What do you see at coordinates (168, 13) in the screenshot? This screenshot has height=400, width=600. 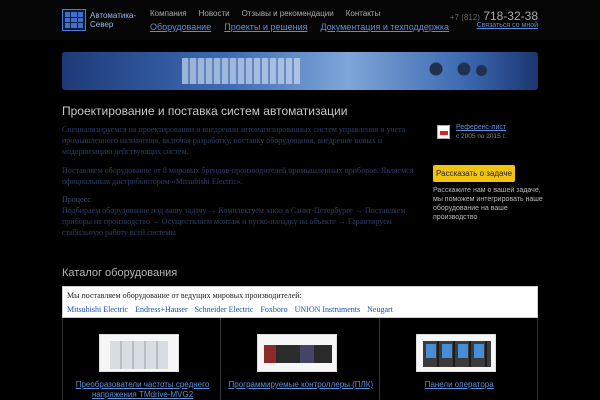 I see `top-nav-company: Компания` at bounding box center [168, 13].